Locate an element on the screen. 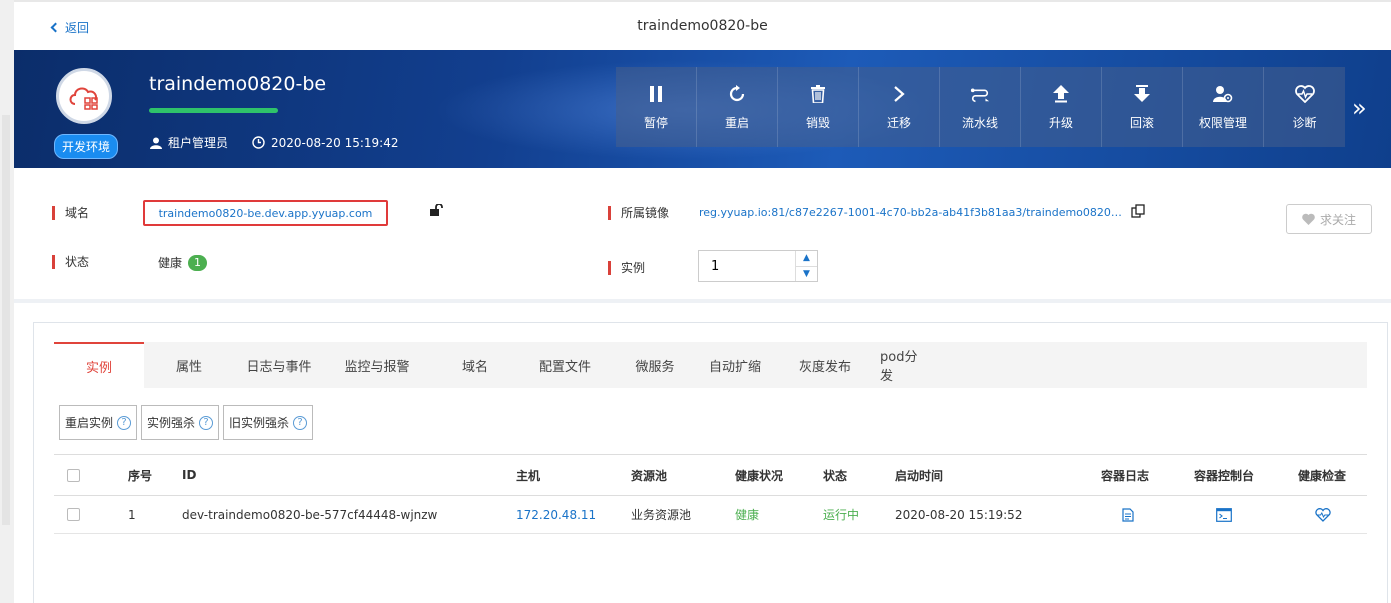 Image resolution: width=1391 pixels, height=603 pixels. restart-instance-label: 重启实例 is located at coordinates (89, 423).